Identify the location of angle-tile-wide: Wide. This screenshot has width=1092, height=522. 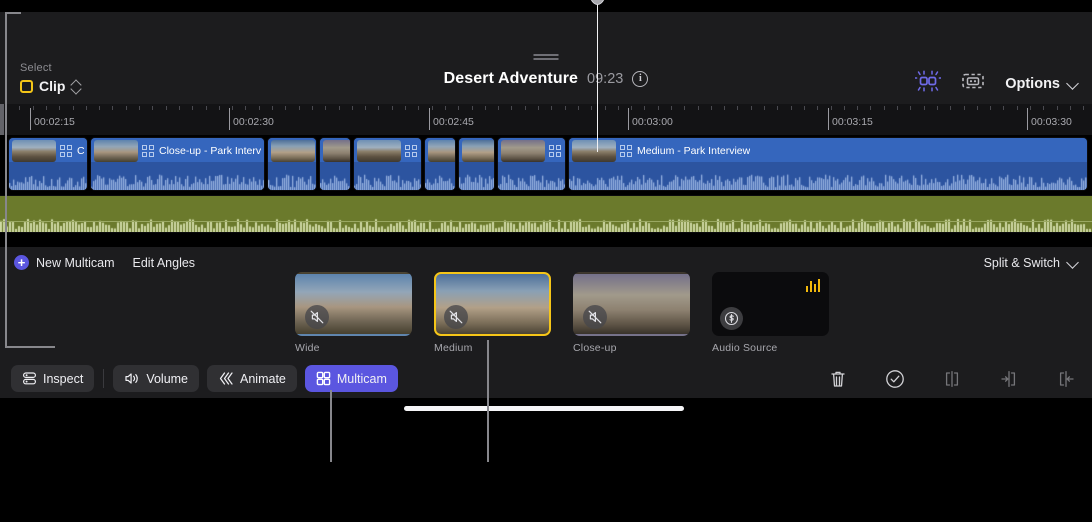
(353, 313).